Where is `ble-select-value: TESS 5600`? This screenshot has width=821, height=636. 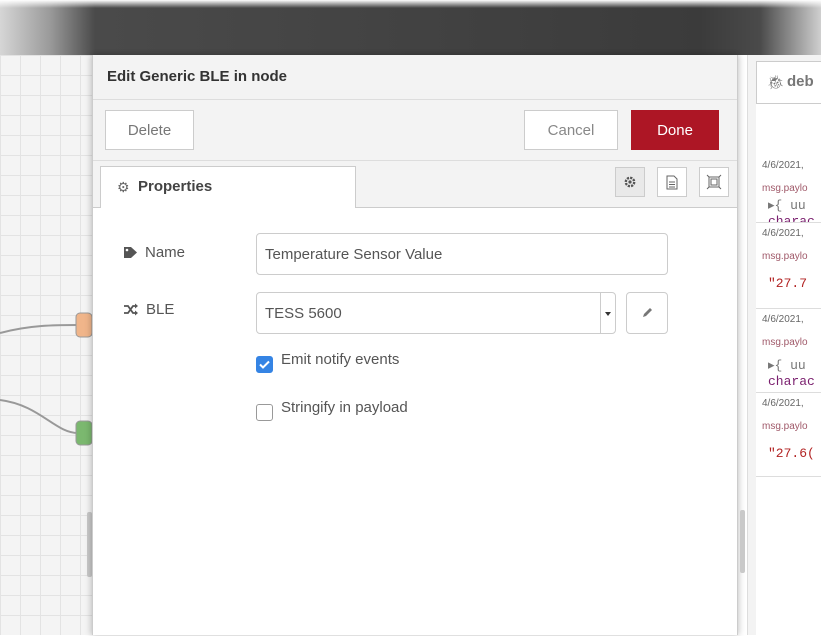
ble-select-value: TESS 5600 is located at coordinates (303, 313).